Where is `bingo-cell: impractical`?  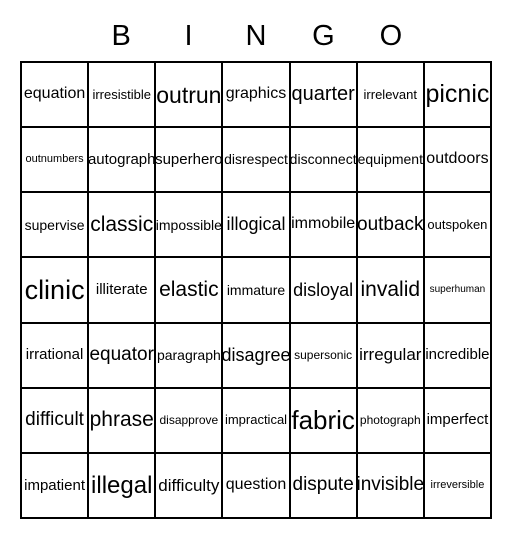 bingo-cell: impractical is located at coordinates (257, 421).